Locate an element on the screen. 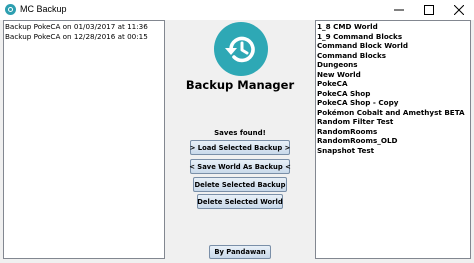 The height and width of the screenshot is (263, 474). world-list-item: RandomRooms is located at coordinates (393, 132).